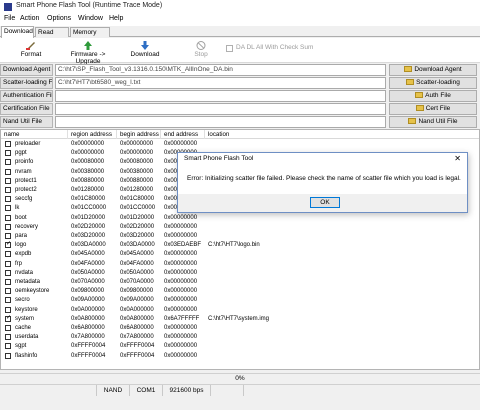  Describe the element at coordinates (240, 273) in the screenshot. I see `table-row: nvdata 0x050A0000 0x050A0000 0x00000000` at that location.